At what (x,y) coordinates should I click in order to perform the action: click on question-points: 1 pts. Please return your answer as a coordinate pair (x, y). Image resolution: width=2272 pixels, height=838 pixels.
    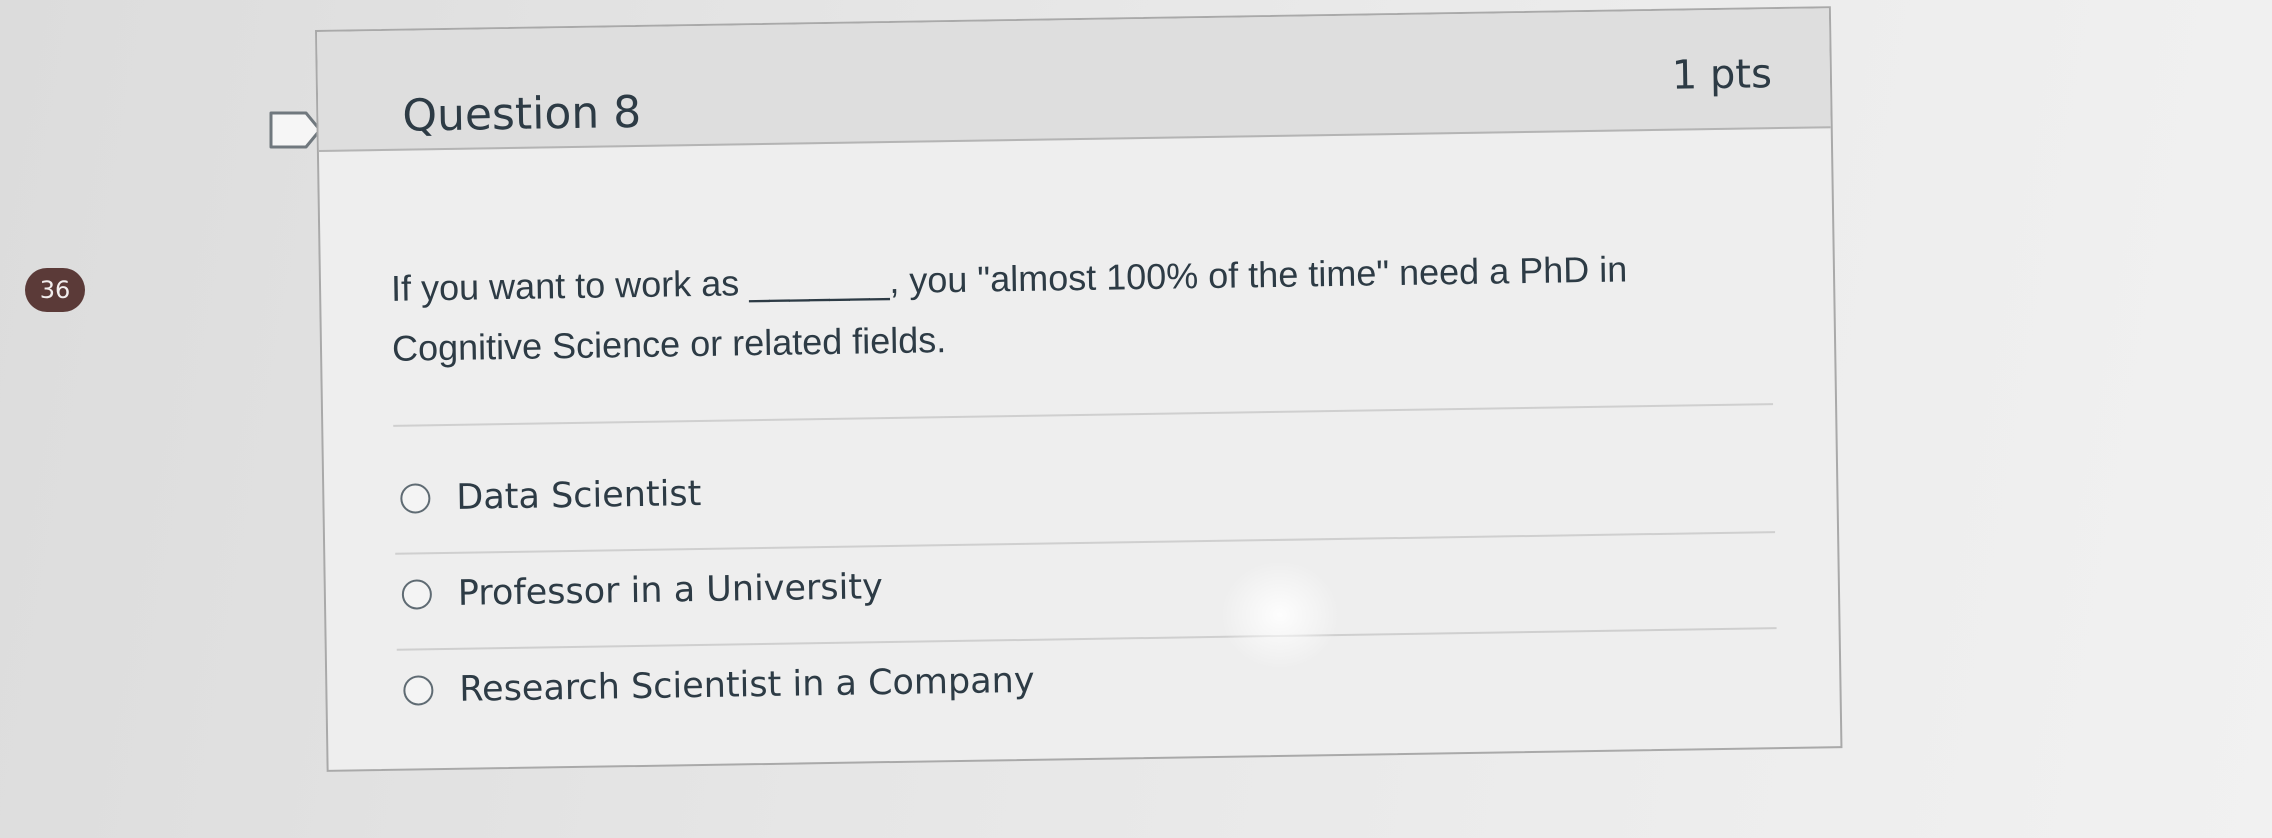
    Looking at the image, I should click on (1722, 75).